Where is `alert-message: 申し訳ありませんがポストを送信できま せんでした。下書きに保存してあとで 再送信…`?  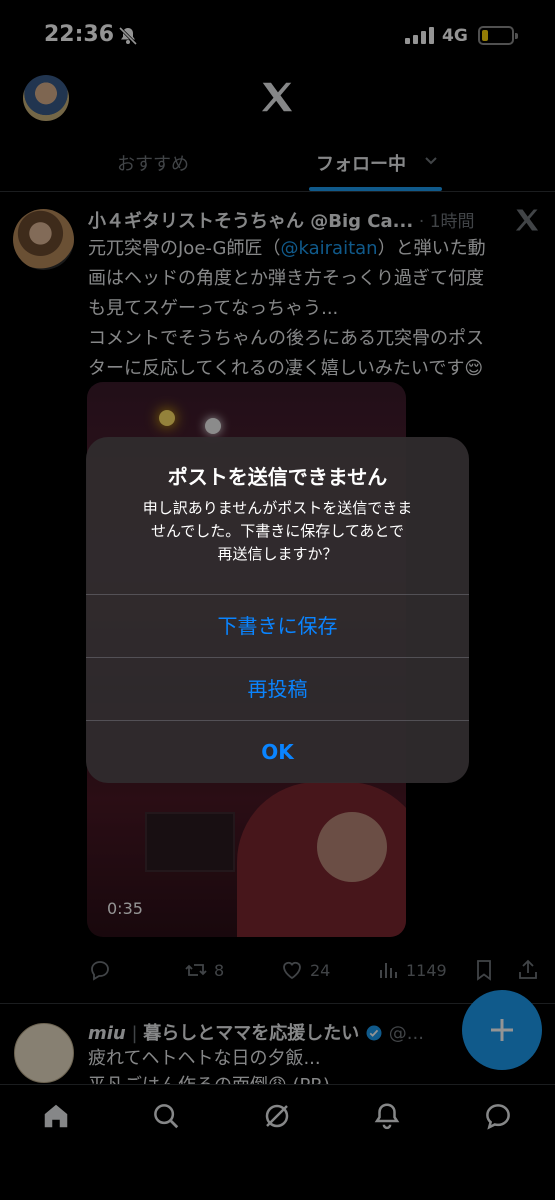
alert-message: 申し訳ありませんがポストを送信できま せんでした。下書きに保存してあとで 再送信… is located at coordinates (277, 531).